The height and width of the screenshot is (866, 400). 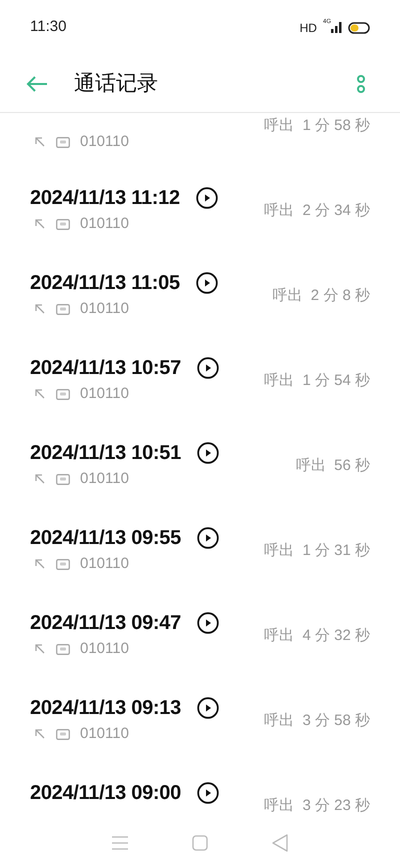 I want to click on call-time: 2024/11/13 10:51, so click(x=105, y=453).